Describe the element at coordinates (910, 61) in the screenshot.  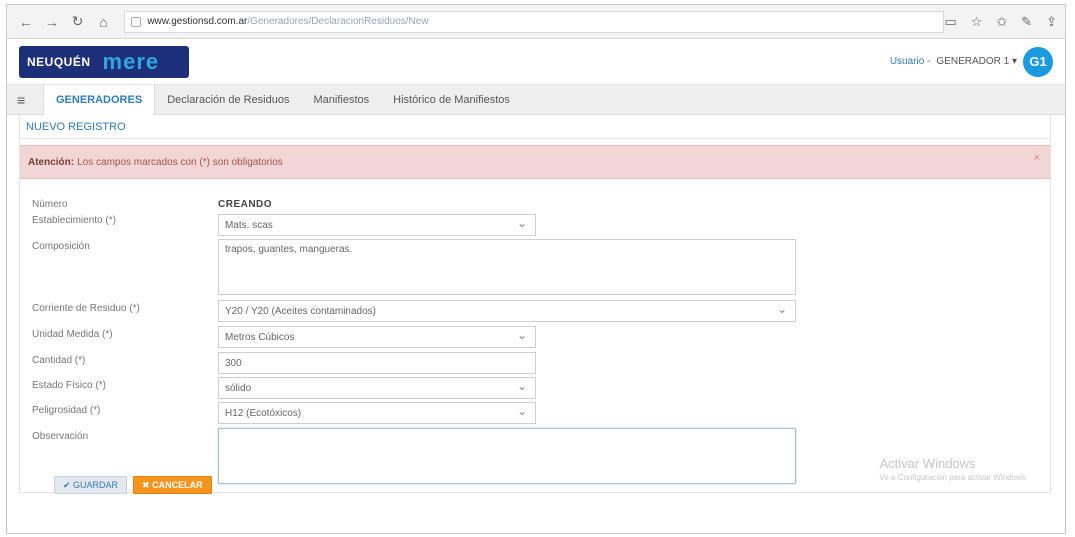
I see `user-label: Usuario -` at that location.